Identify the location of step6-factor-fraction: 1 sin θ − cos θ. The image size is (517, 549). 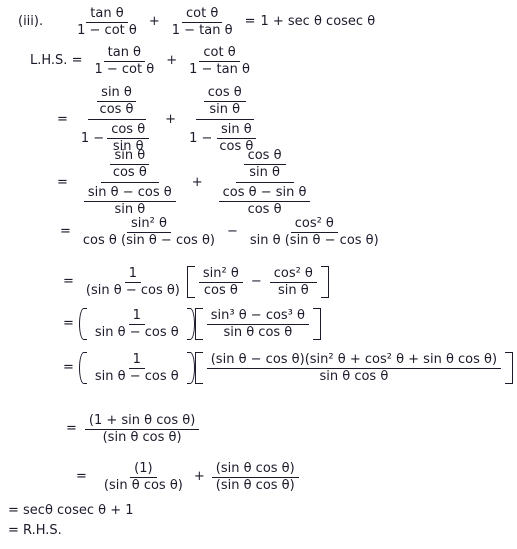
(137, 324).